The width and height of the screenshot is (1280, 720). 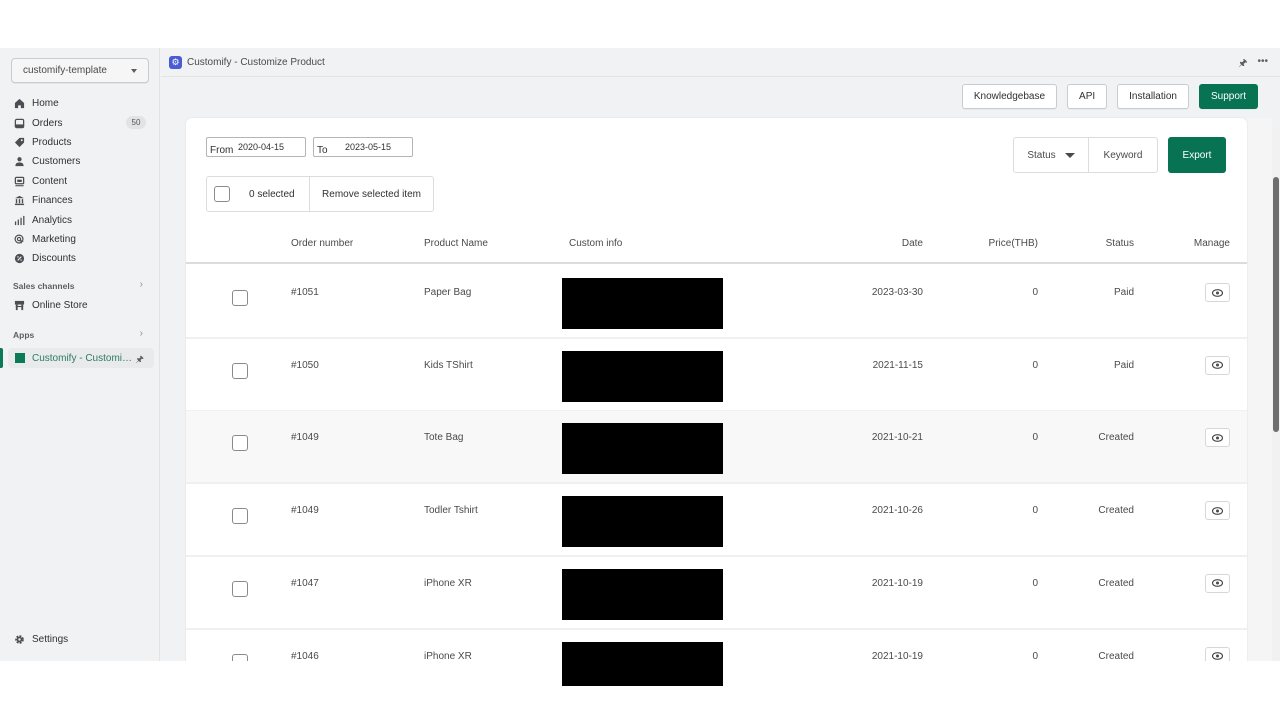 What do you see at coordinates (44, 286) in the screenshot?
I see `sales-channels-heading: Sales channels` at bounding box center [44, 286].